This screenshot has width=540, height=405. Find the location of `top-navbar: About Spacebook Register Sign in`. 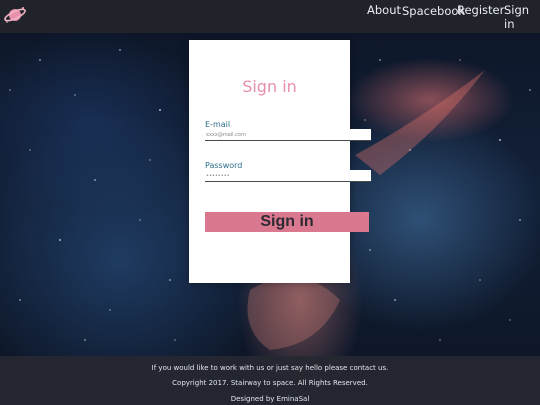

top-navbar: About Spacebook Register Sign in is located at coordinates (270, 16).